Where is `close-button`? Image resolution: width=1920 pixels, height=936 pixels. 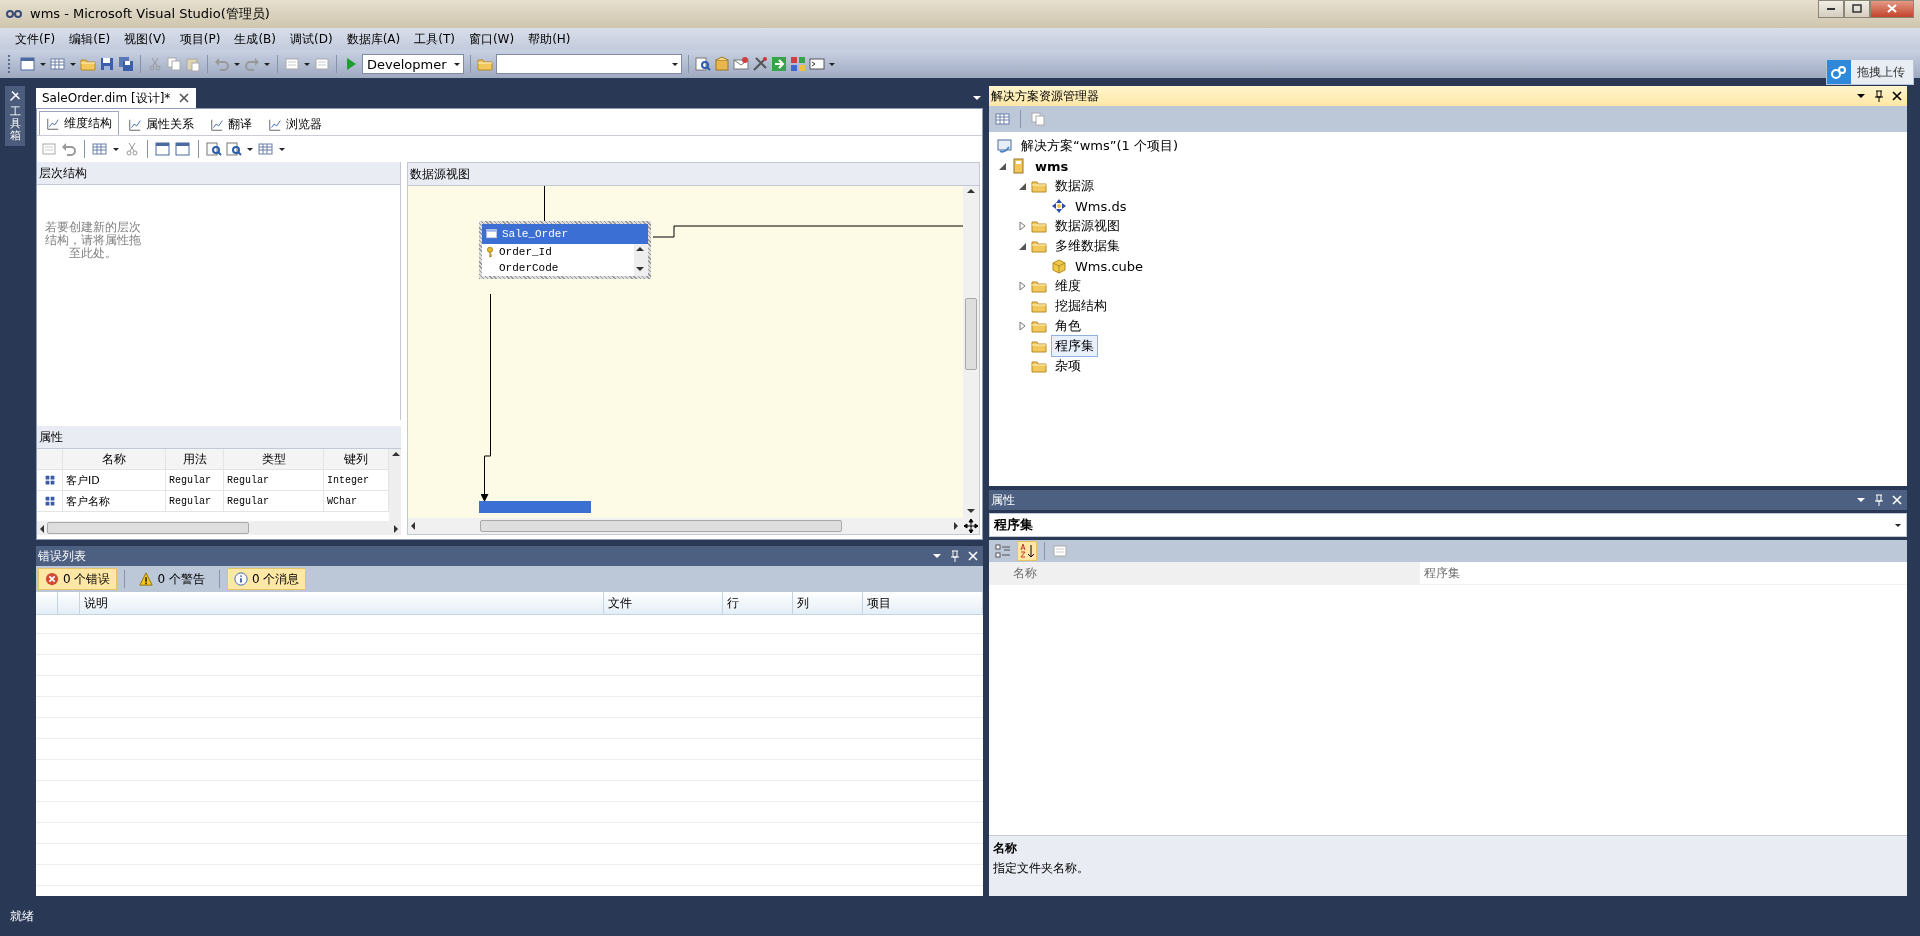
close-button is located at coordinates (1892, 9).